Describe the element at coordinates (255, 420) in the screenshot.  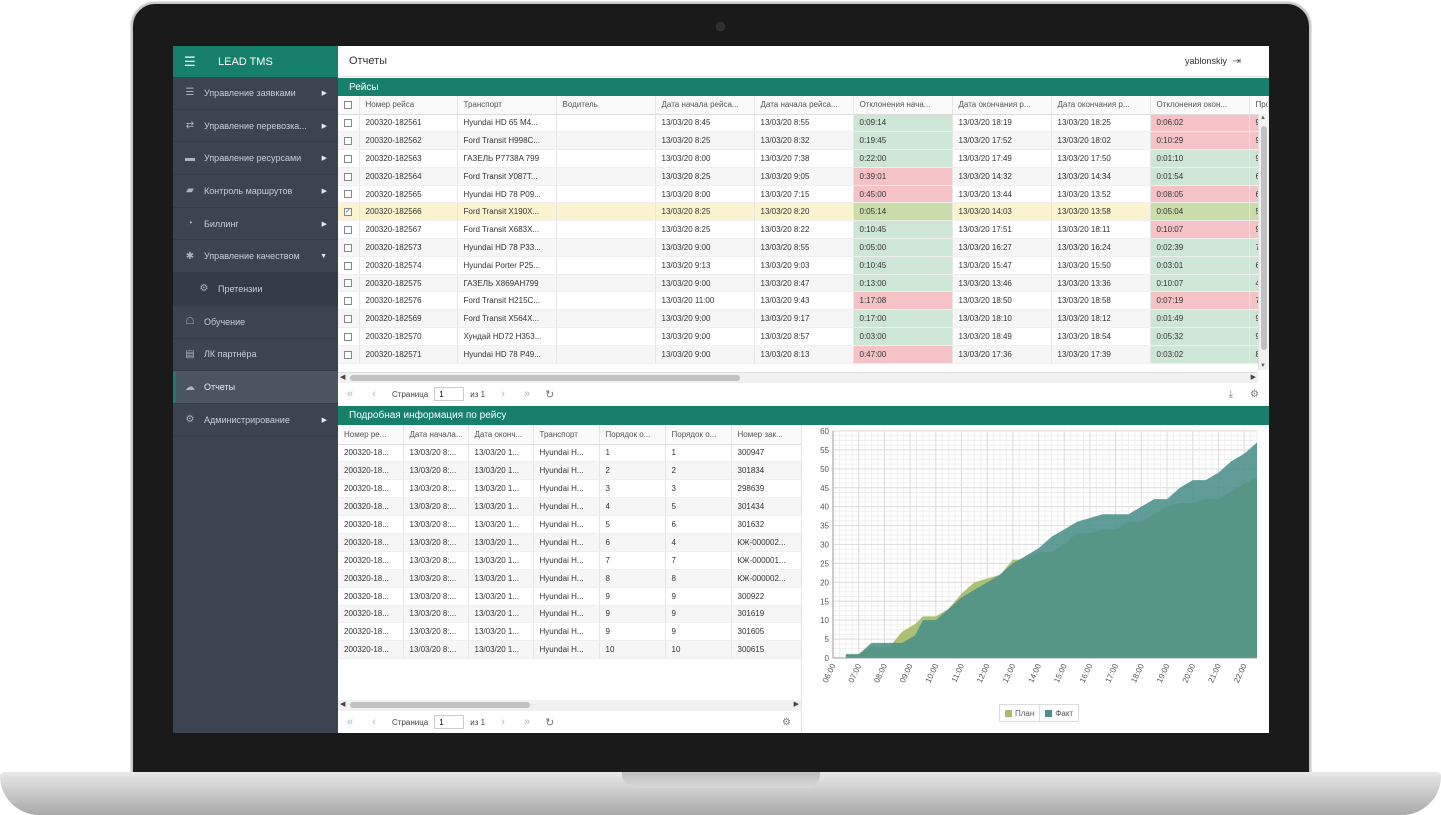
I see `sidebar-item-10: ⚙ Администрирование ▶` at that location.